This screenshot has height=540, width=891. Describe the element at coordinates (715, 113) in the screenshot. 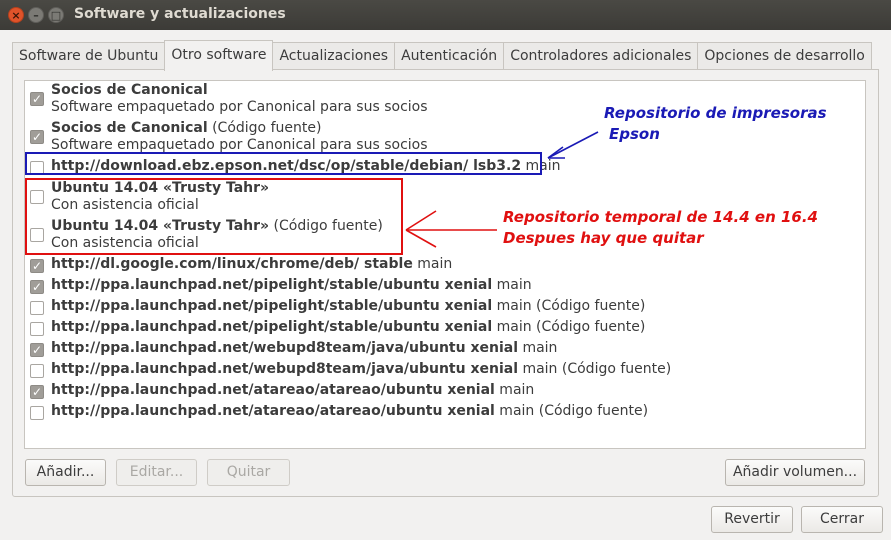

I see `epson-annotation-line1: Repositorio de impresoras` at that location.